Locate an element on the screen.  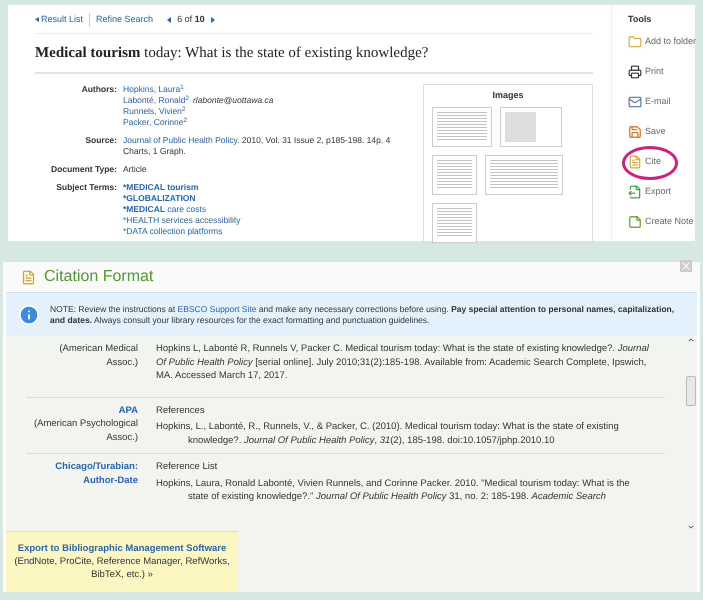
field-label: Document Type: is located at coordinates (83, 169).